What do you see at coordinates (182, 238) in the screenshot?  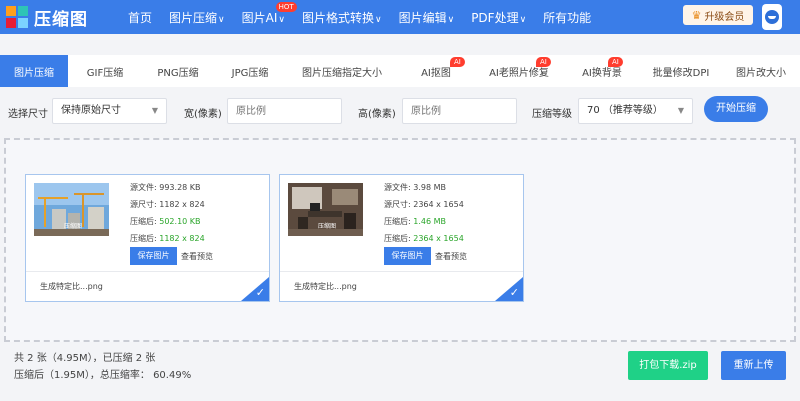 I see `compressed-dimensions: 1182 x 824` at bounding box center [182, 238].